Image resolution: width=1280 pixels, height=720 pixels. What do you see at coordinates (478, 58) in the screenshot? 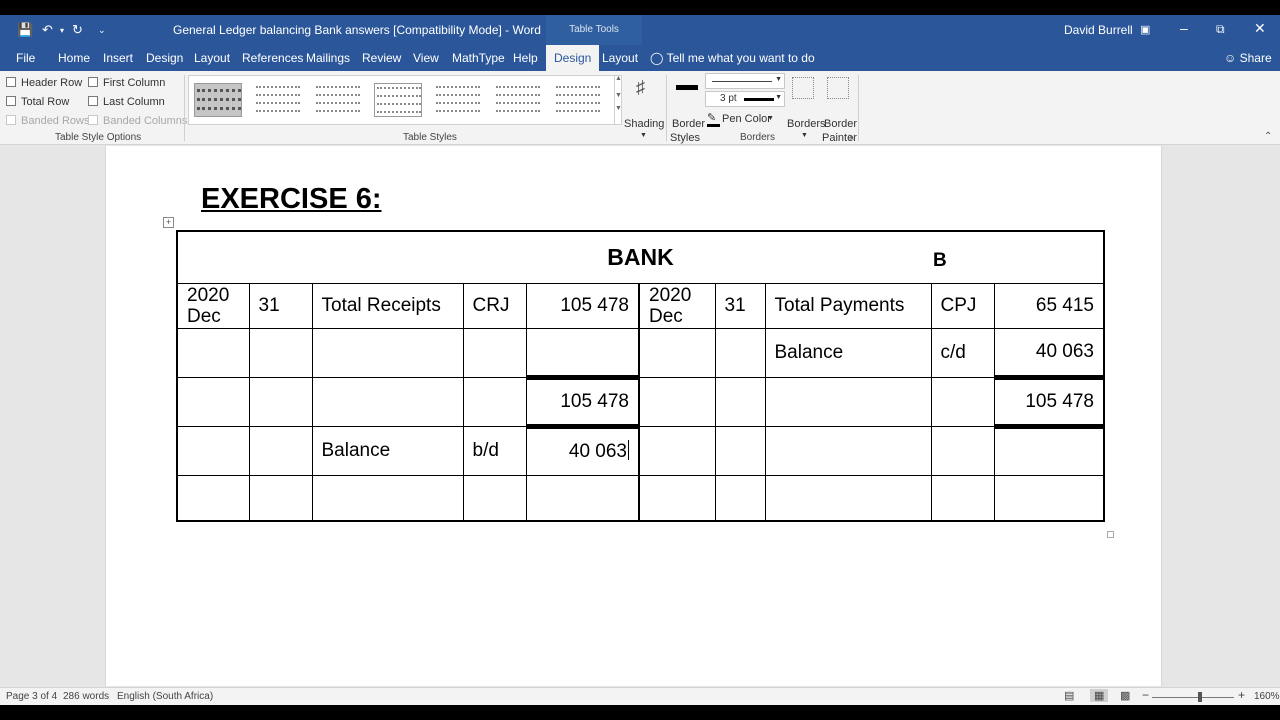
I see `tab-mathtype: MathType` at bounding box center [478, 58].